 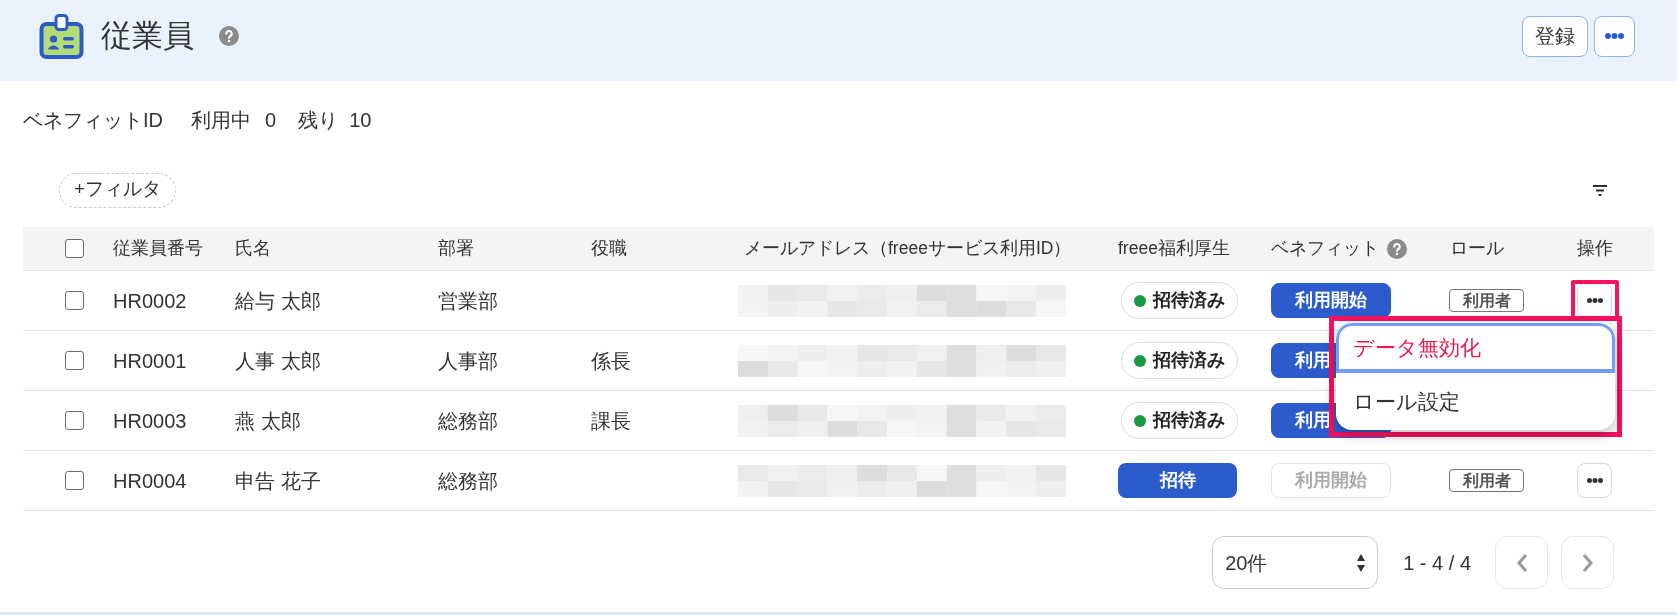 What do you see at coordinates (150, 361) in the screenshot?
I see `table-cell-text: HR0001` at bounding box center [150, 361].